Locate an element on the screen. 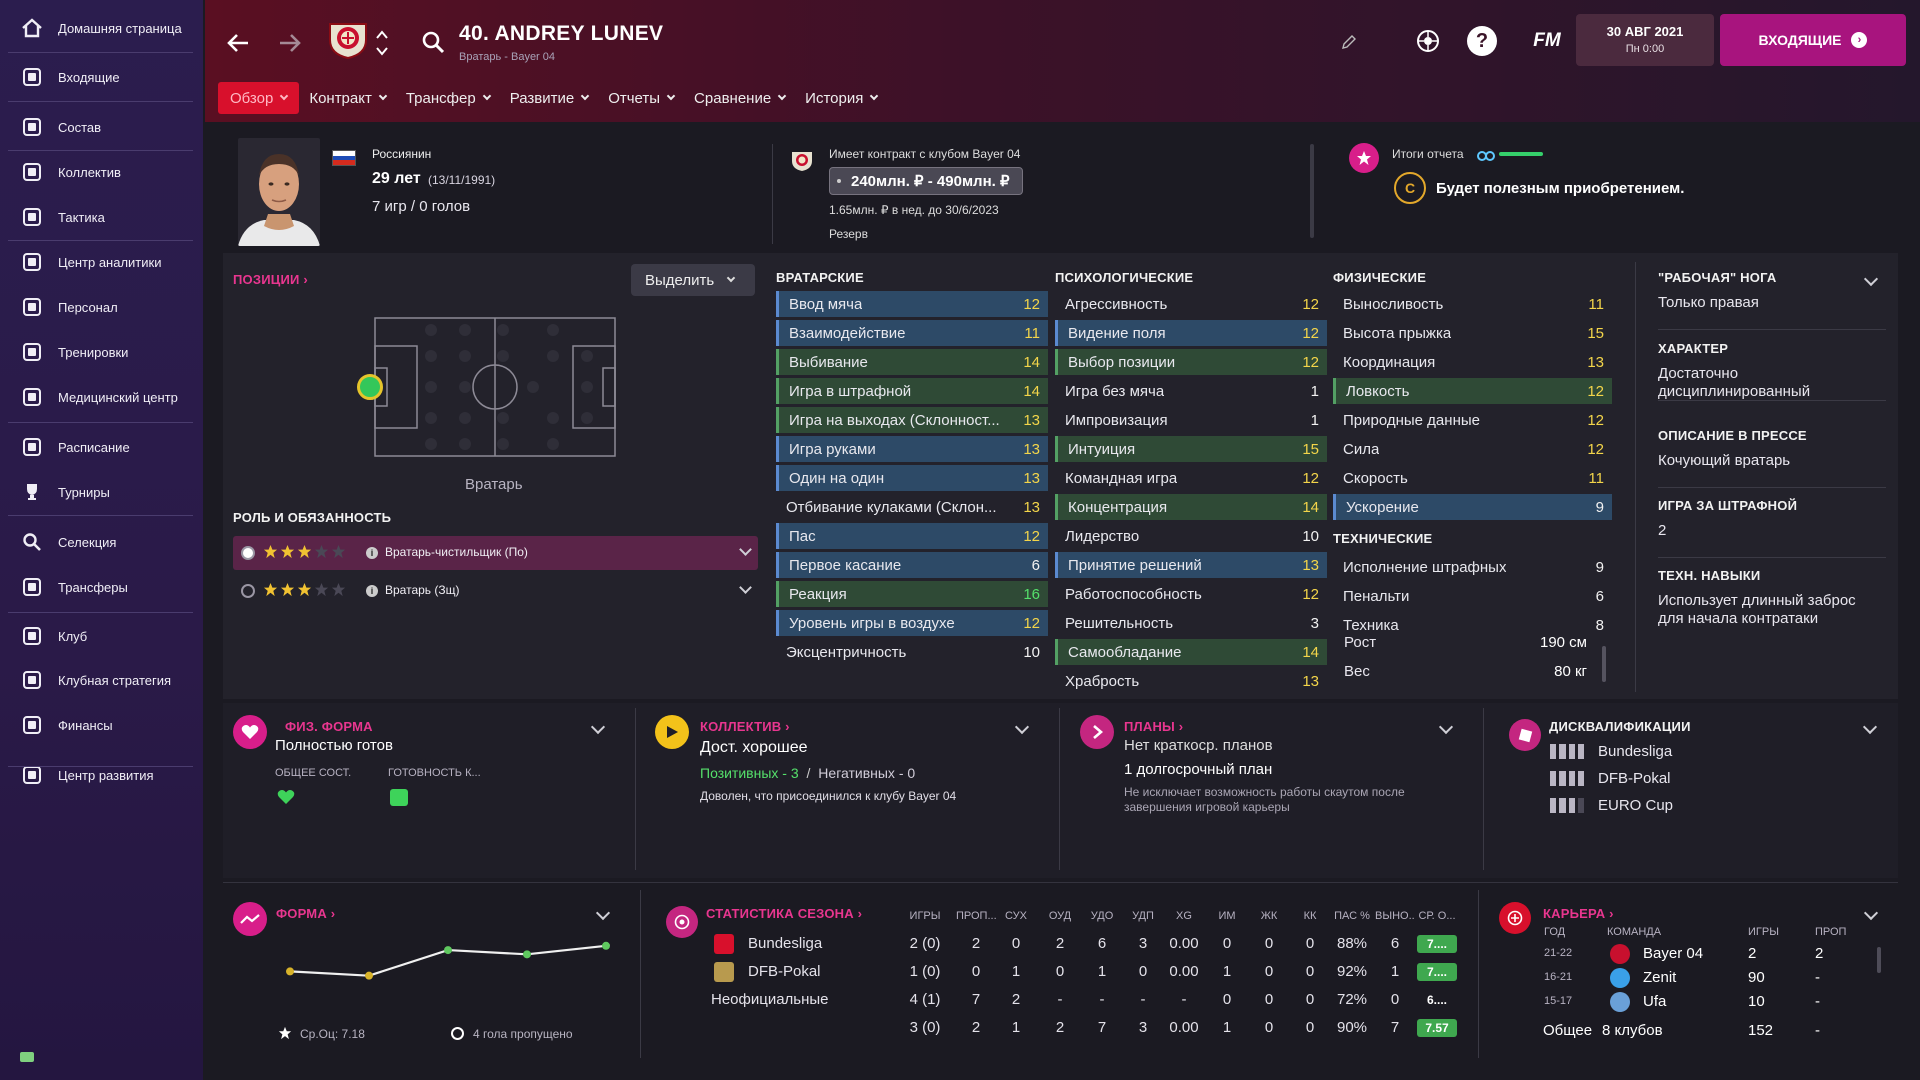  attribute-row: Игра руками 13 is located at coordinates (912, 449).